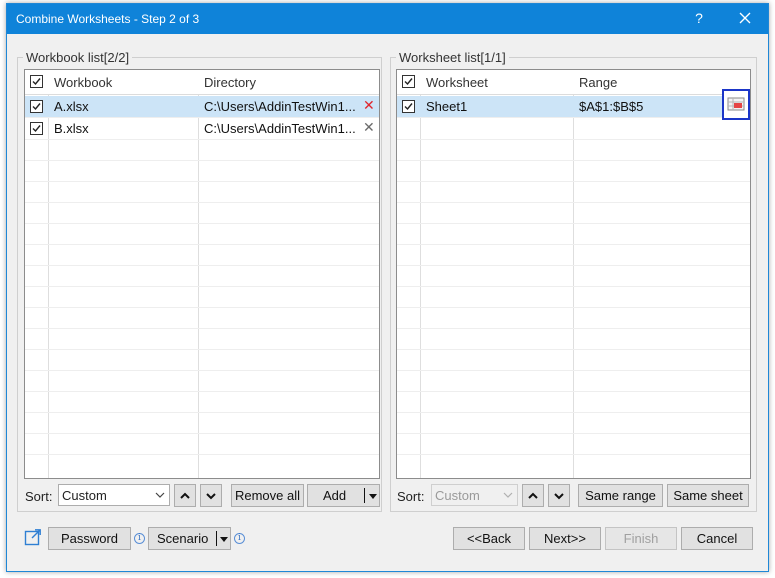 Image resolution: width=775 pixels, height=578 pixels. Describe the element at coordinates (447, 106) in the screenshot. I see `worksheet-name: Sheet1` at that location.